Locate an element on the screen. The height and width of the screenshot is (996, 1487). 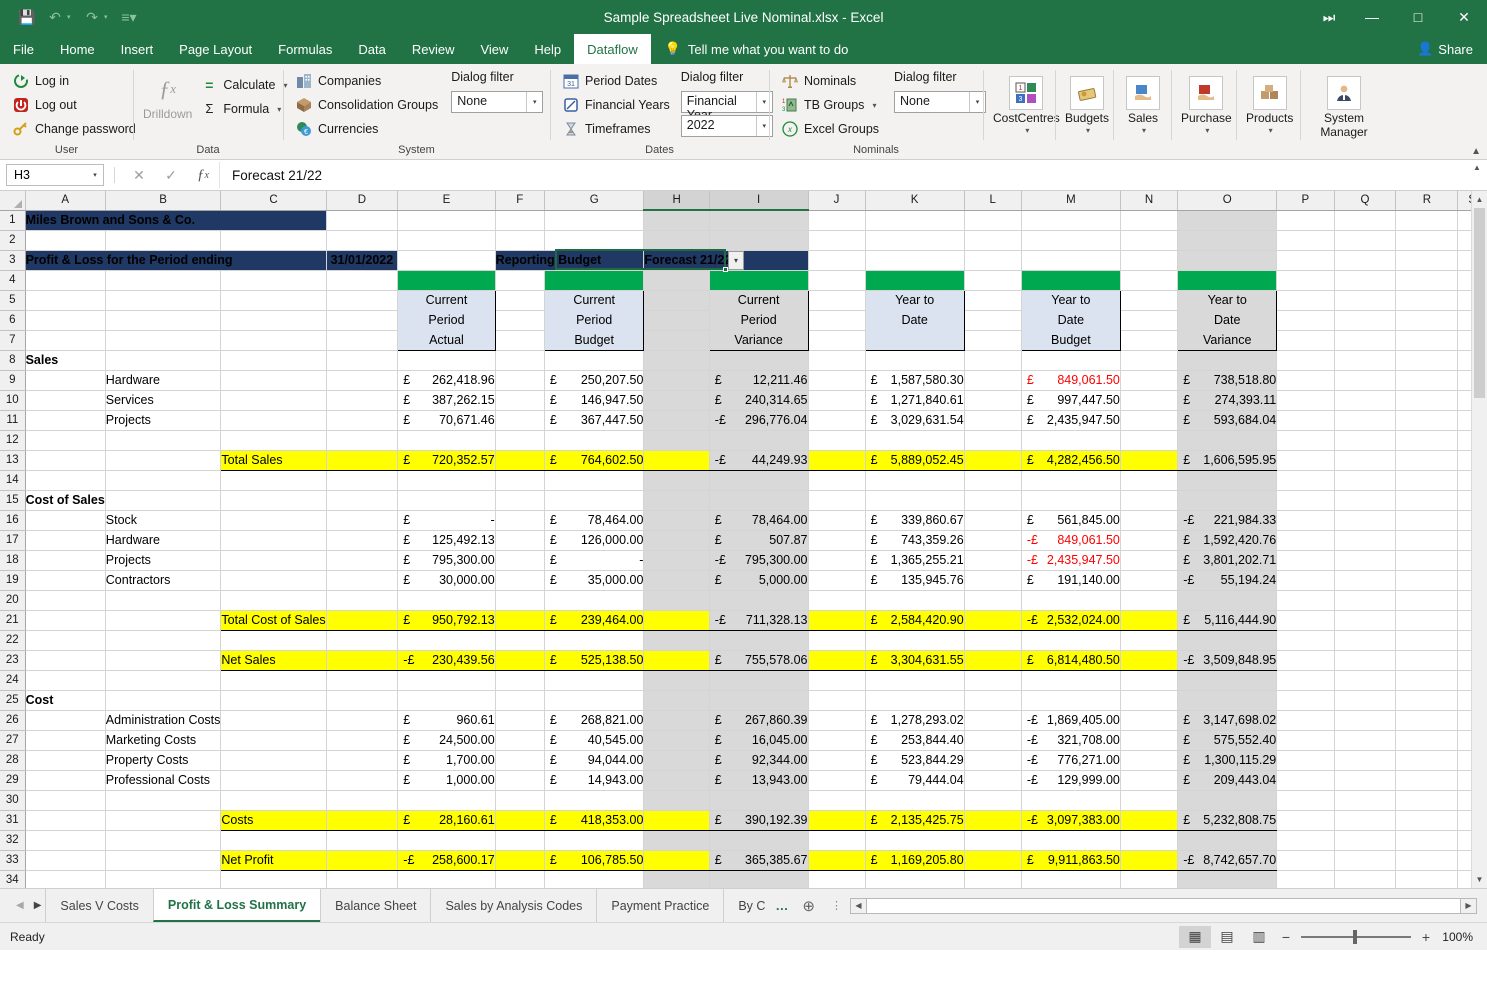
grid-cell: £24,500.00 is located at coordinates (446, 740).